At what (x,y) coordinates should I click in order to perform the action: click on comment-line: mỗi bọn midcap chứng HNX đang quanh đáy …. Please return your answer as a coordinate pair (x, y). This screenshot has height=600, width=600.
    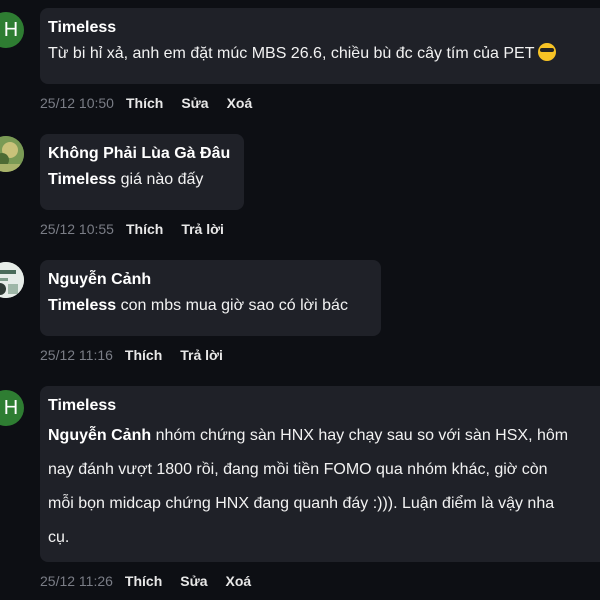
    Looking at the image, I should click on (301, 503).